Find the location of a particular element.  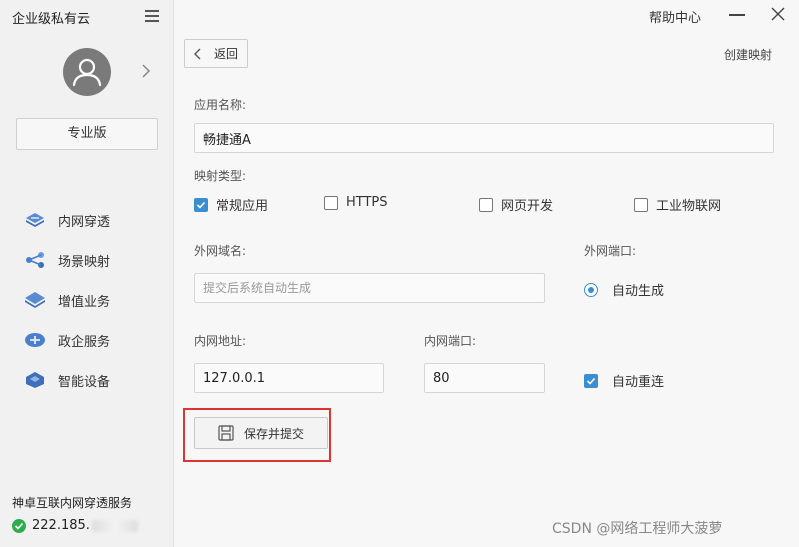

mapping-type-web-dev: 网页开发 is located at coordinates (516, 204).